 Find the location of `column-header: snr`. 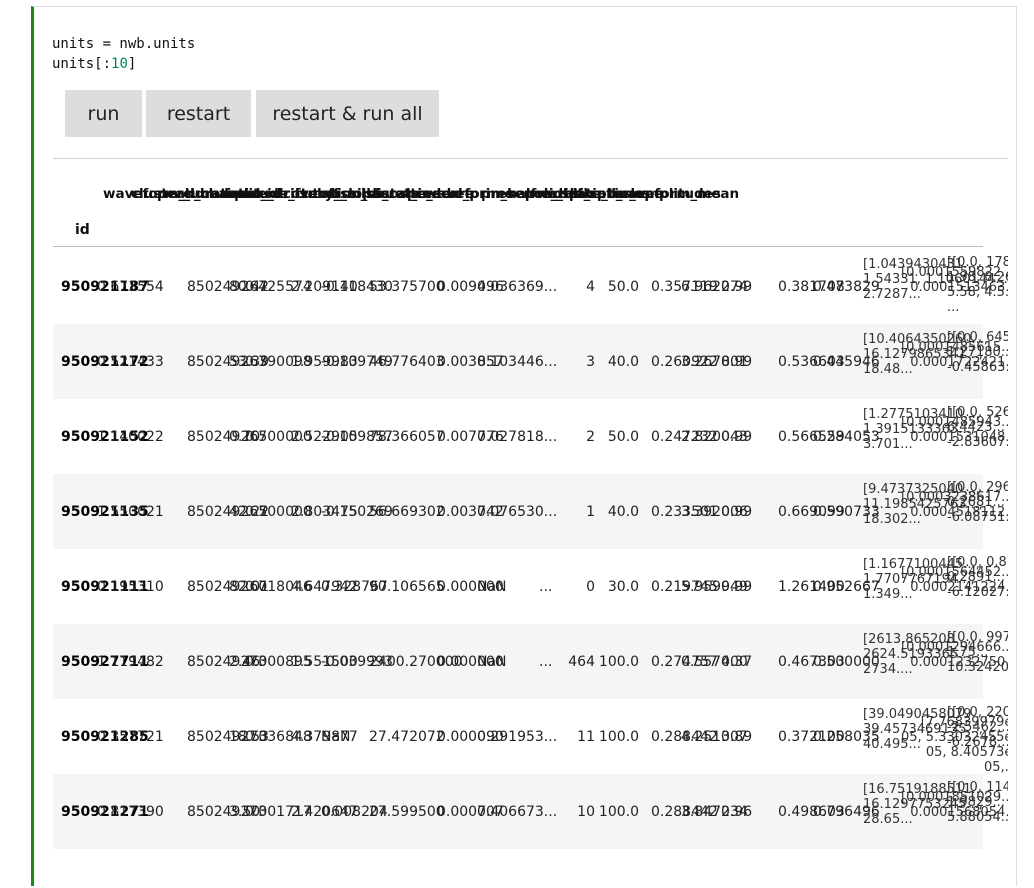

column-header: snr is located at coordinates (251, 194).